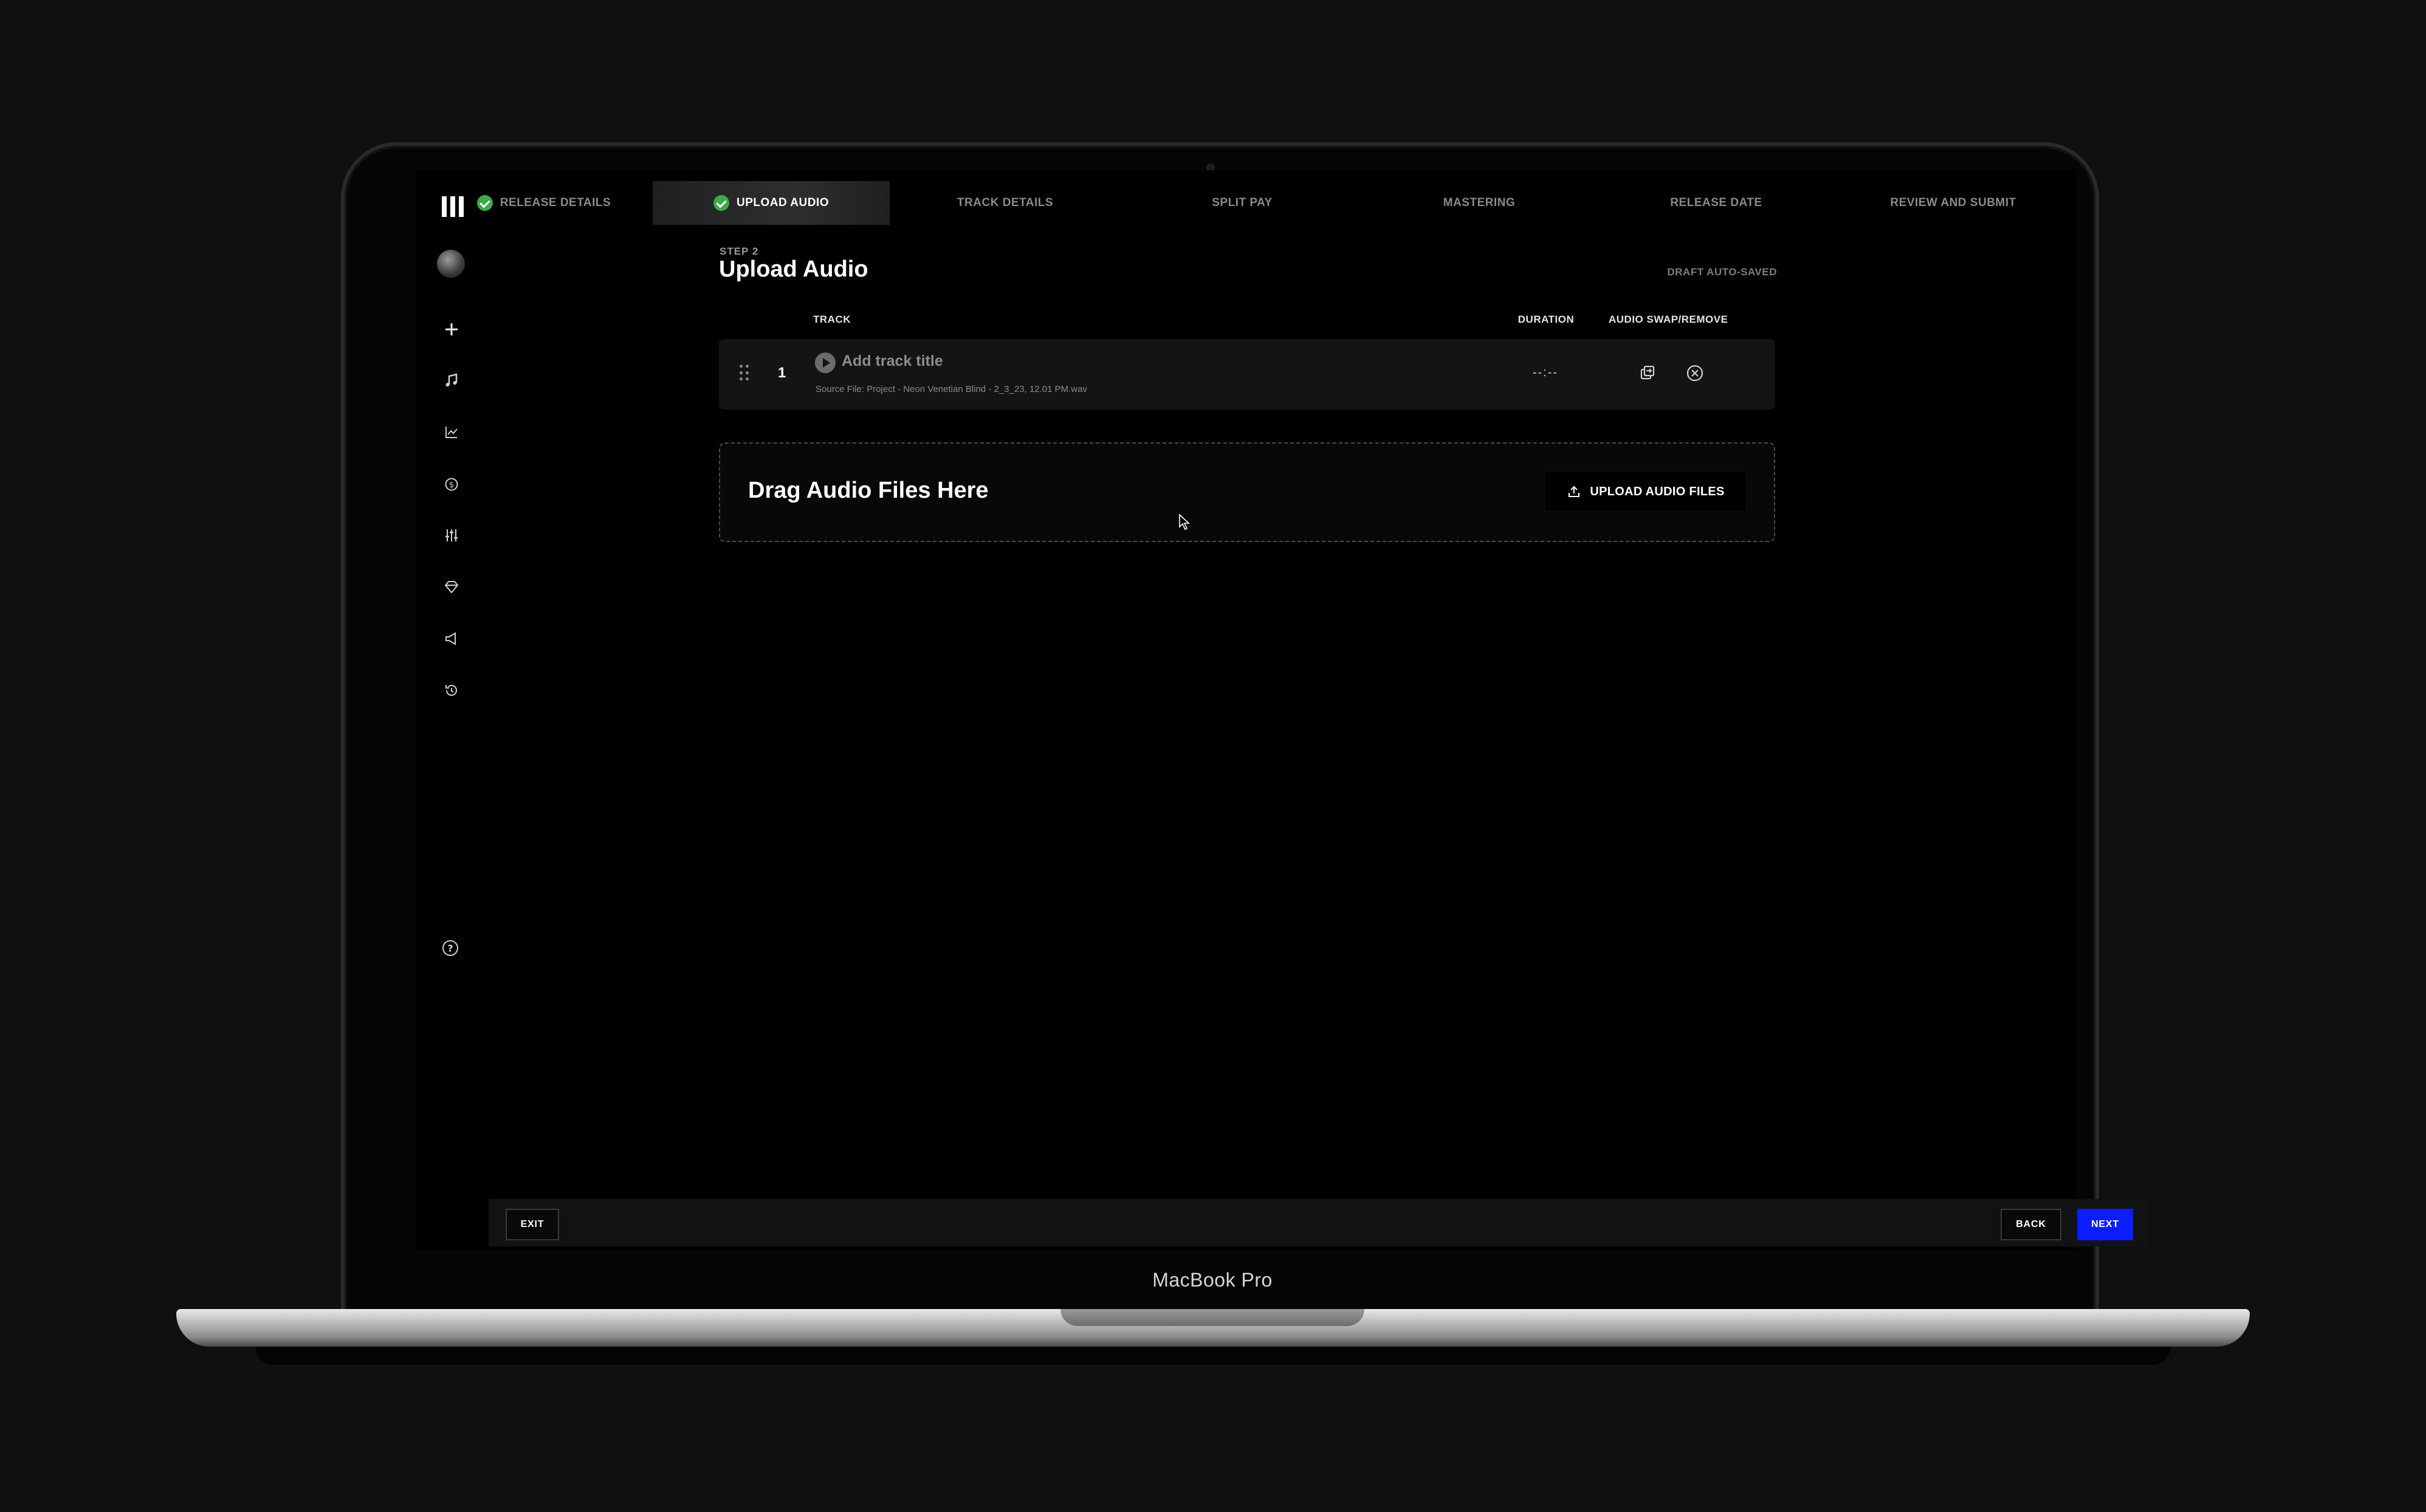  I want to click on dropzone-title: Drag Audio Files Here, so click(868, 491).